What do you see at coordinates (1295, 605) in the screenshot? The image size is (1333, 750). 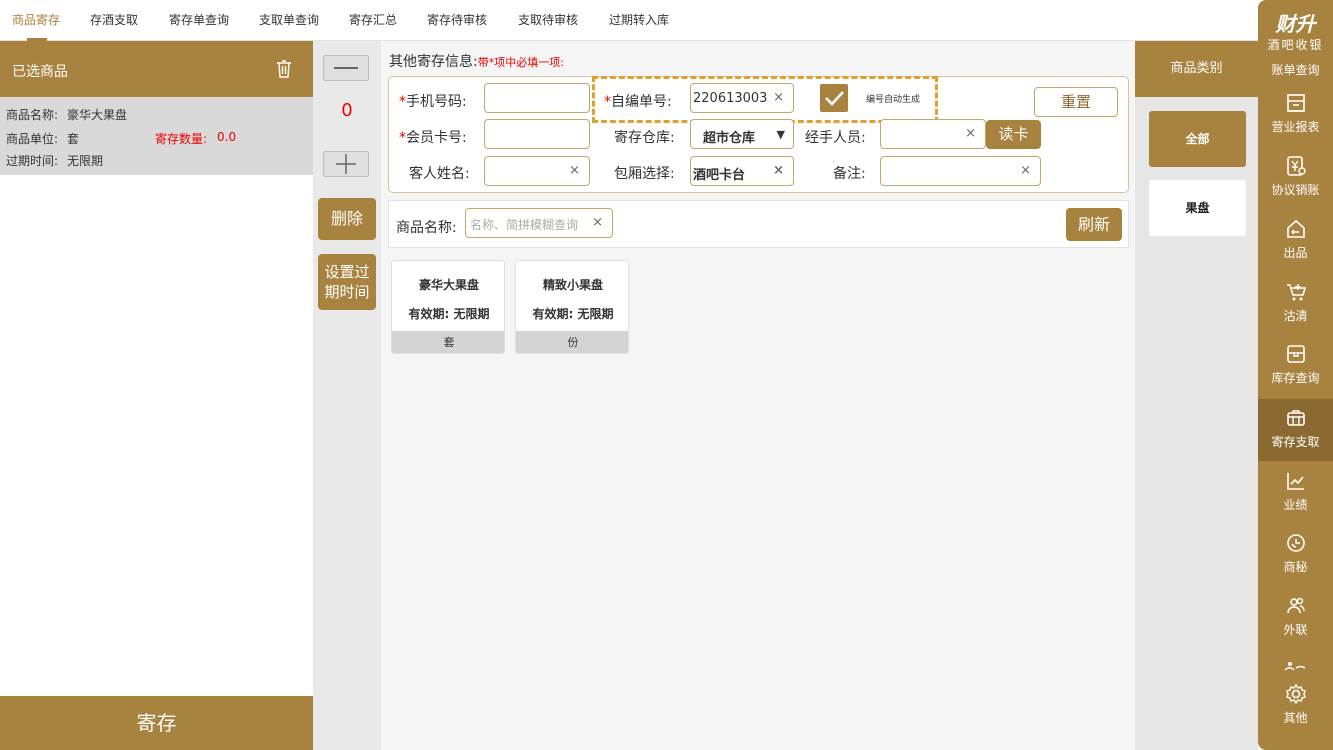 I see `people-icon` at bounding box center [1295, 605].